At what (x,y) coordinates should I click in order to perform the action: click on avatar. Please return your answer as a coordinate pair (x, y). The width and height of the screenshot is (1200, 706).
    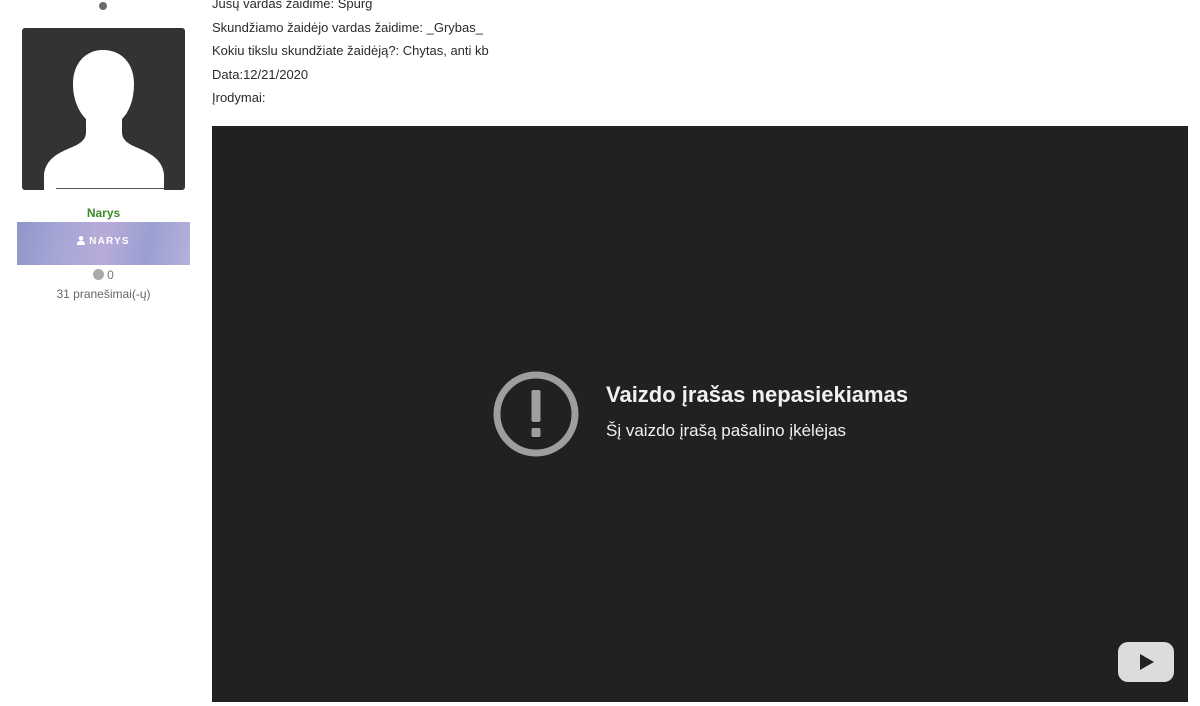
    Looking at the image, I should click on (103, 109).